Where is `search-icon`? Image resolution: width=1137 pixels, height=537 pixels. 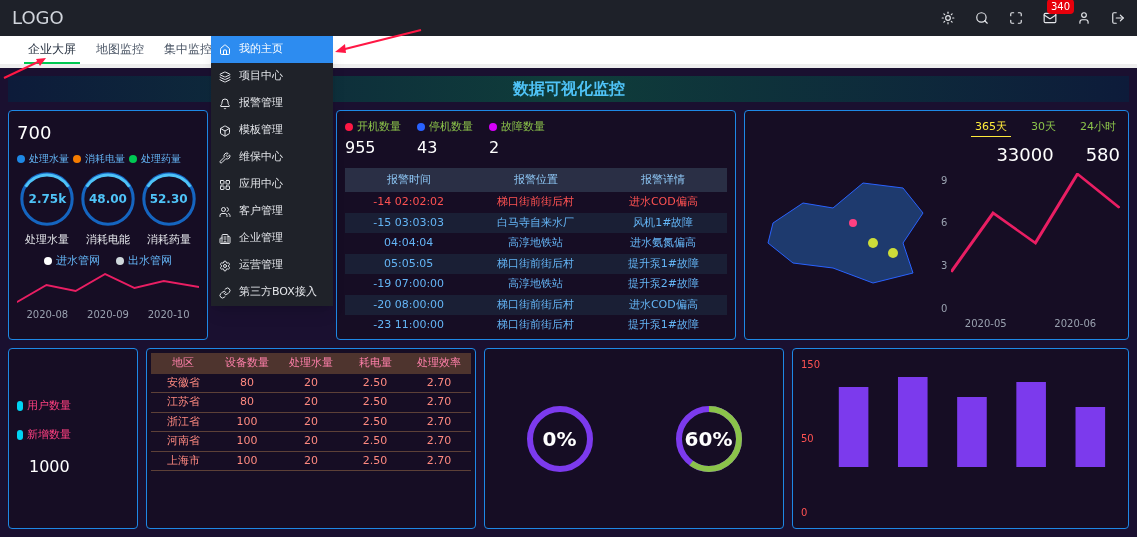 search-icon is located at coordinates (982, 18).